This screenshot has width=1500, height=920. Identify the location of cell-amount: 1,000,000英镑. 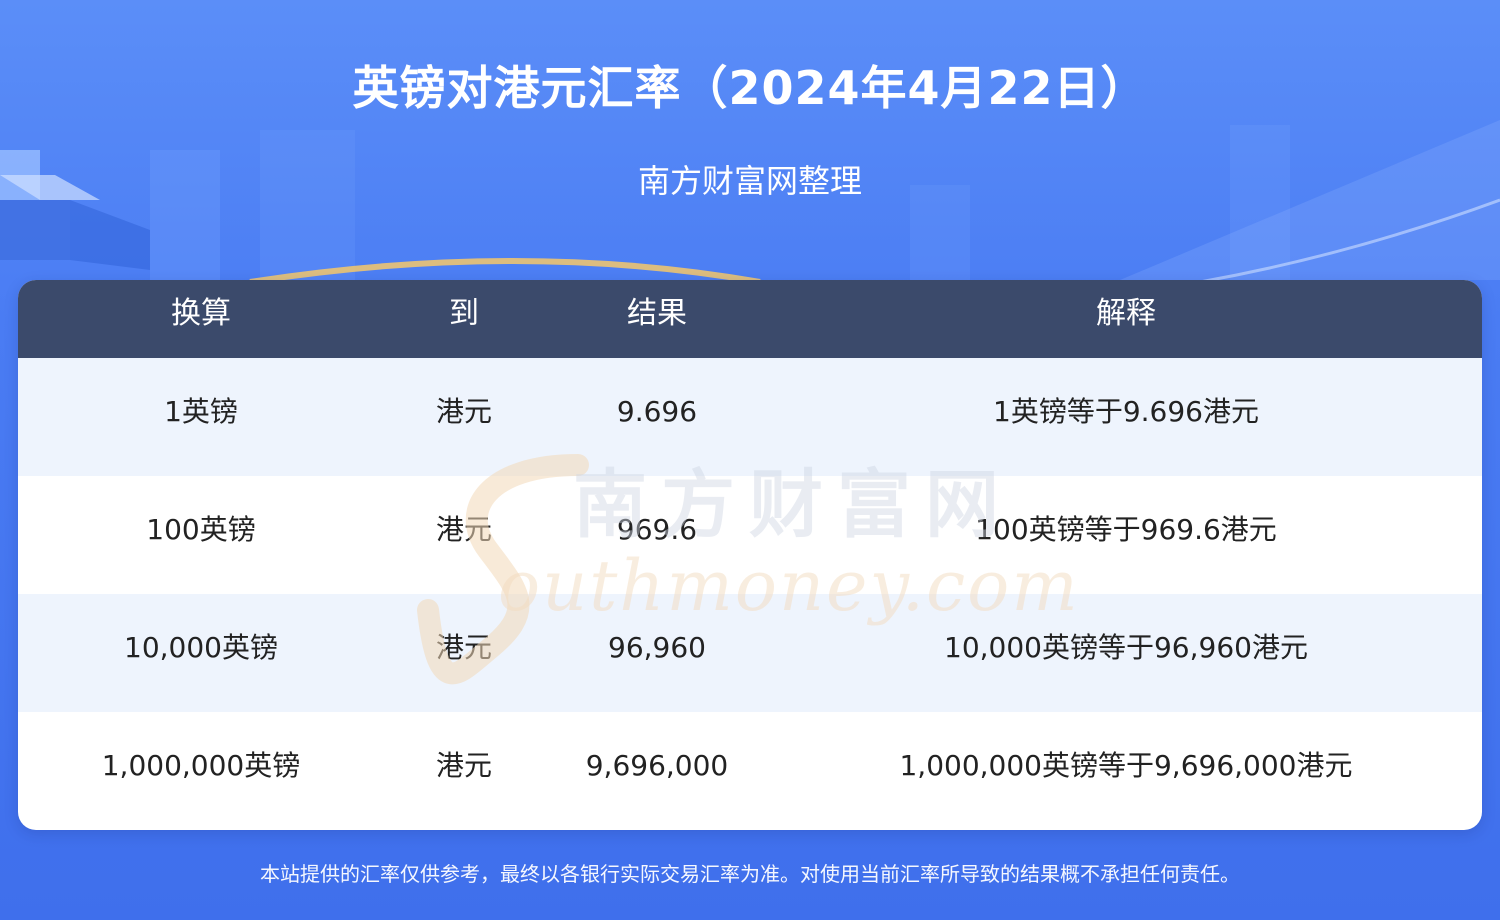
(201, 765).